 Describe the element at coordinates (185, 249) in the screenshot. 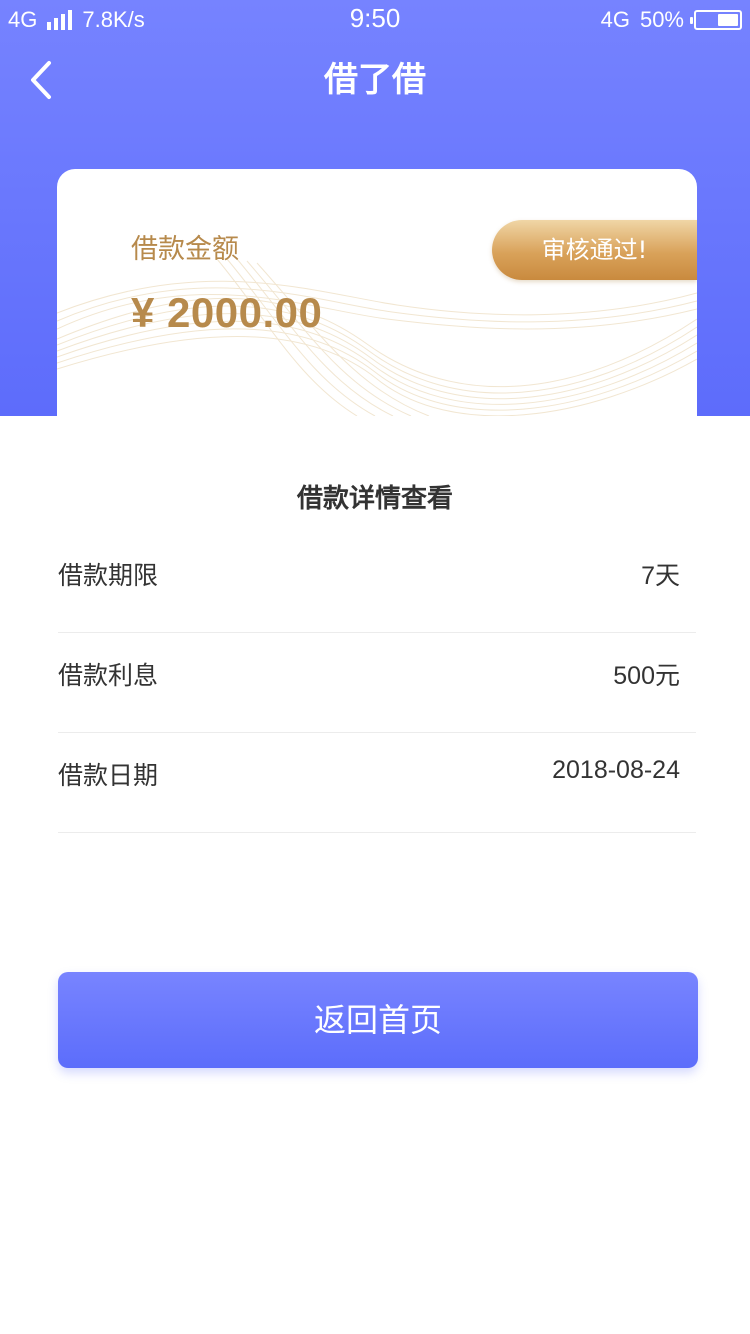

I see `loan-amount-label: 借款金额` at that location.